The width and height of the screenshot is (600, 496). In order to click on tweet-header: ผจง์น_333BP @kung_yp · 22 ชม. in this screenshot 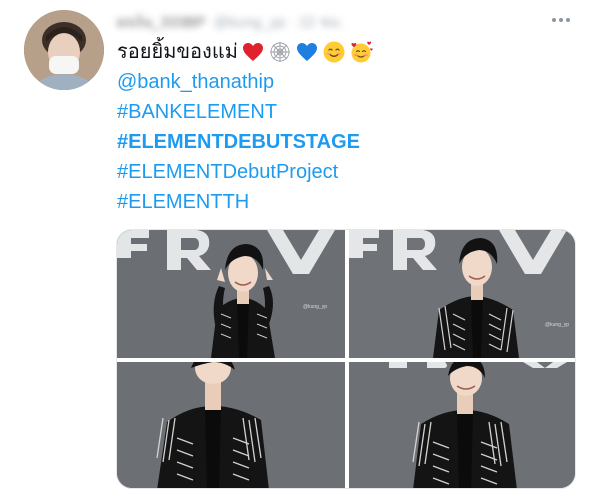, I will do `click(230, 22)`.